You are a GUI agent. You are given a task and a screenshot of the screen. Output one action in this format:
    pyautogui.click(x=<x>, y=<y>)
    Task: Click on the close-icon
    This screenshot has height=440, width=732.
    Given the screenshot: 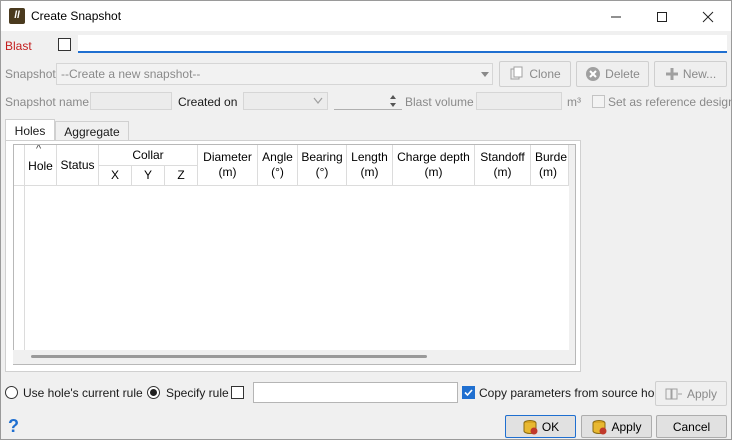 What is the action you would take?
    pyautogui.click(x=708, y=17)
    